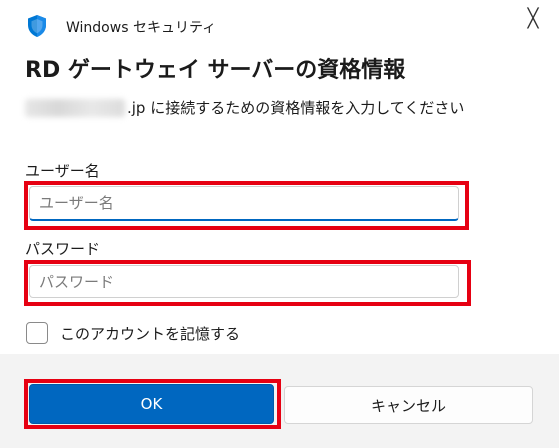 The height and width of the screenshot is (448, 559). I want to click on ok-button-label: OK, so click(151, 404).